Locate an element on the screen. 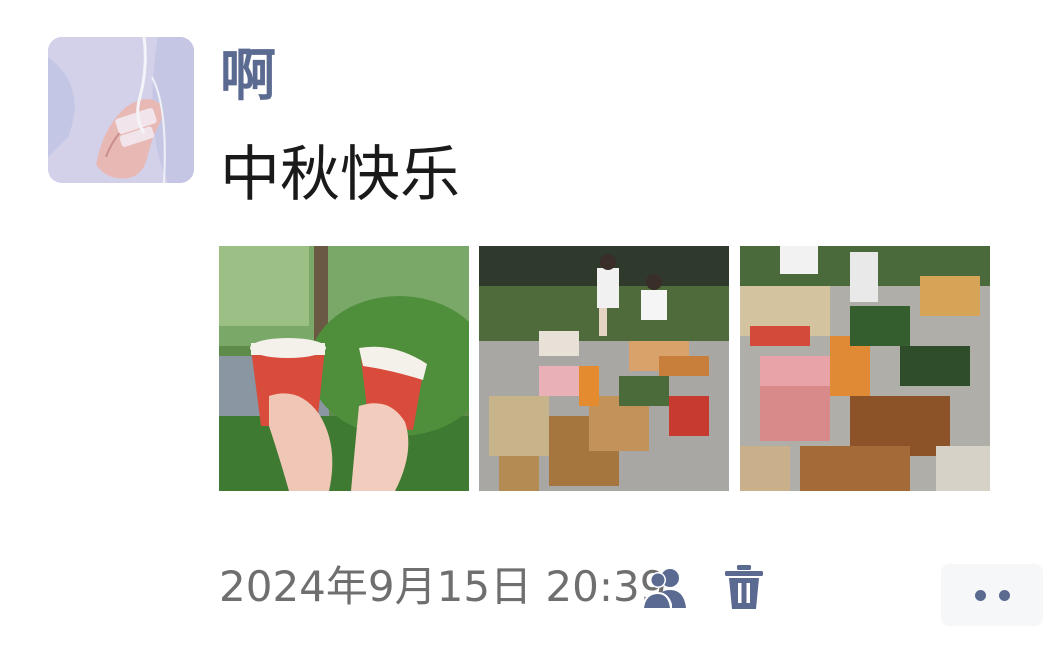  post-timestamp: 2024年9月15日 20:39 is located at coordinates (443, 586).